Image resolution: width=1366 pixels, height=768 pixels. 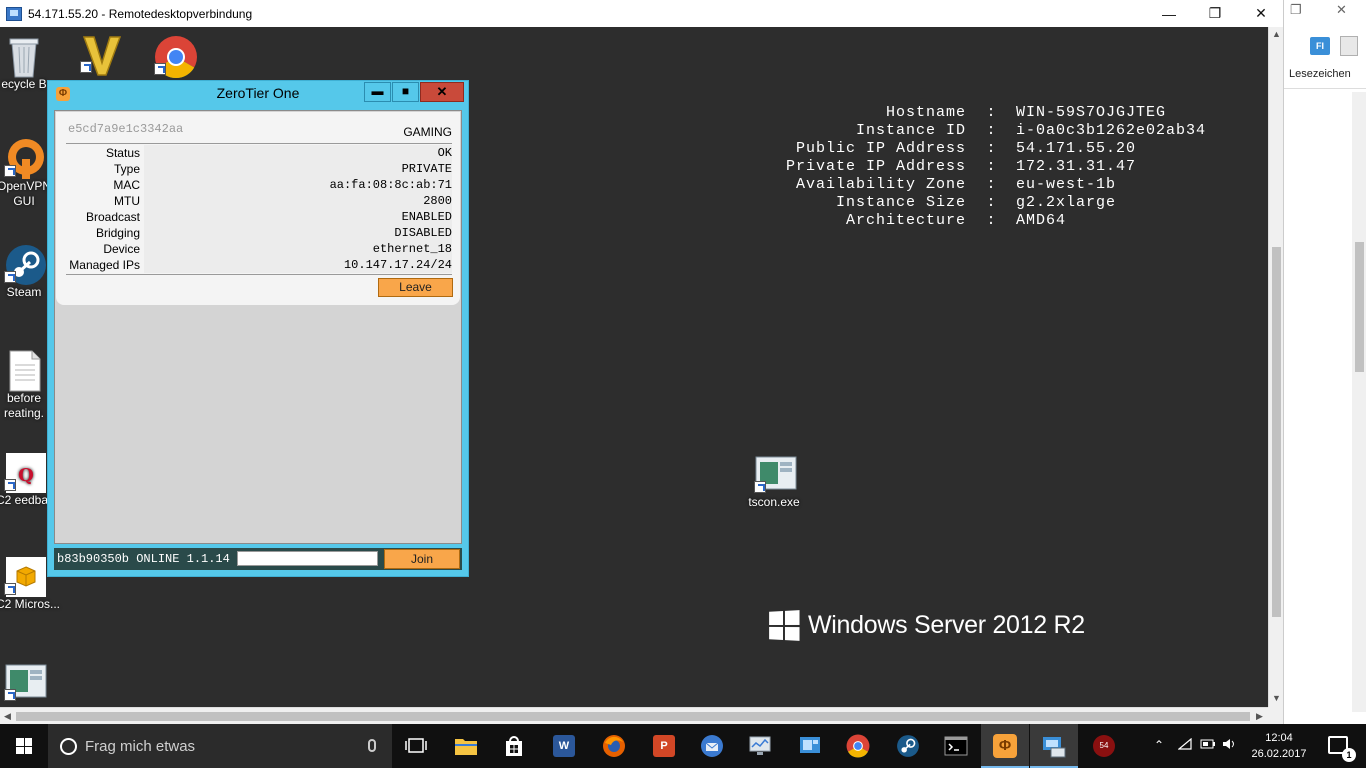 I want to click on word-icon: W, so click(x=564, y=746).